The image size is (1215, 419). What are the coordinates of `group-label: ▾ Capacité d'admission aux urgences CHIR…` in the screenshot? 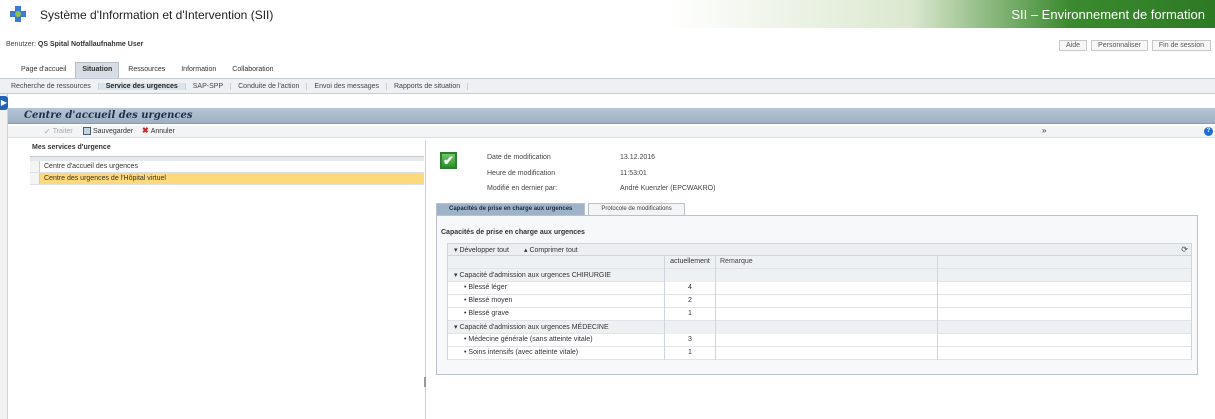 It's located at (532, 275).